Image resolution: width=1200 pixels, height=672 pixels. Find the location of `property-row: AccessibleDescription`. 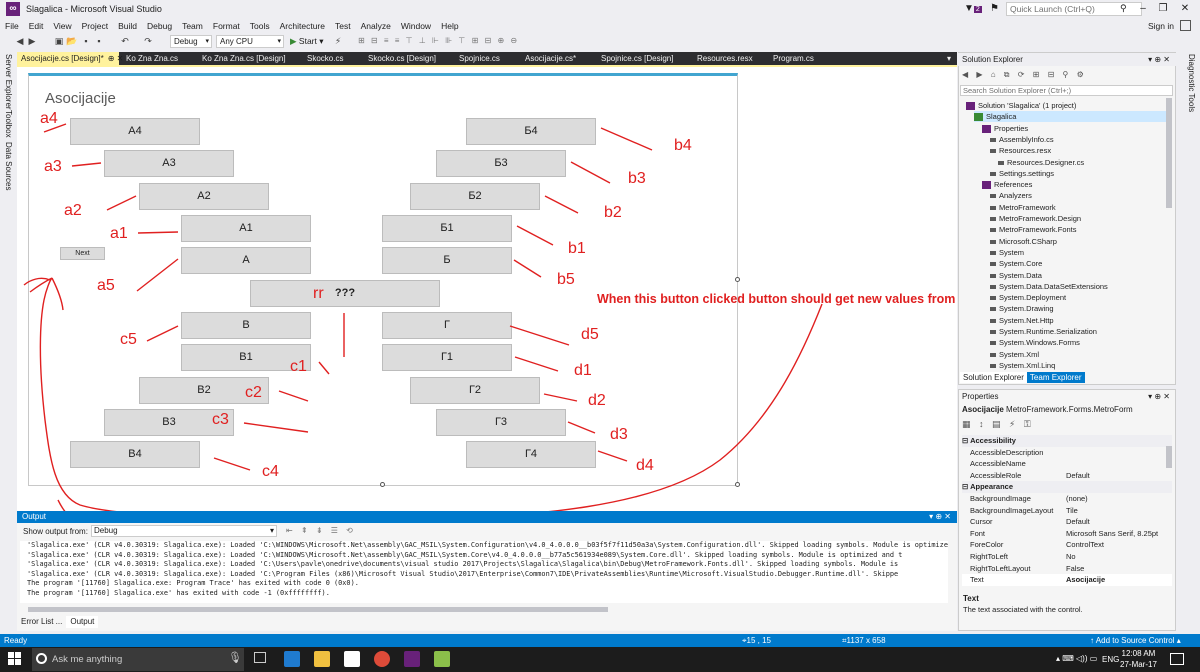

property-row: AccessibleDescription is located at coordinates (1067, 453).